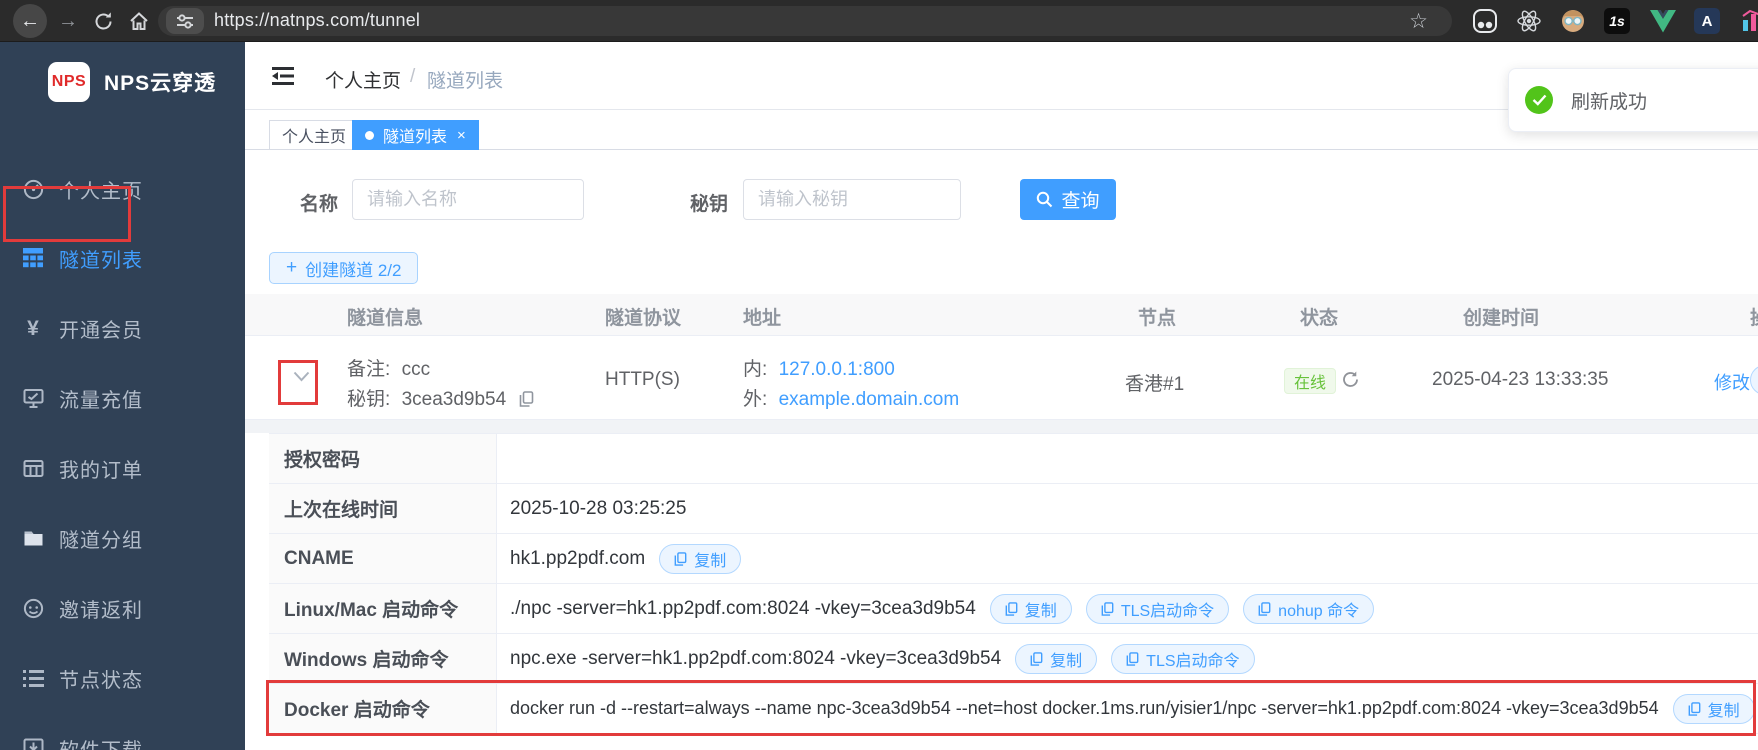 The image size is (1758, 750). I want to click on chart-extension-icon, so click(1750, 20).